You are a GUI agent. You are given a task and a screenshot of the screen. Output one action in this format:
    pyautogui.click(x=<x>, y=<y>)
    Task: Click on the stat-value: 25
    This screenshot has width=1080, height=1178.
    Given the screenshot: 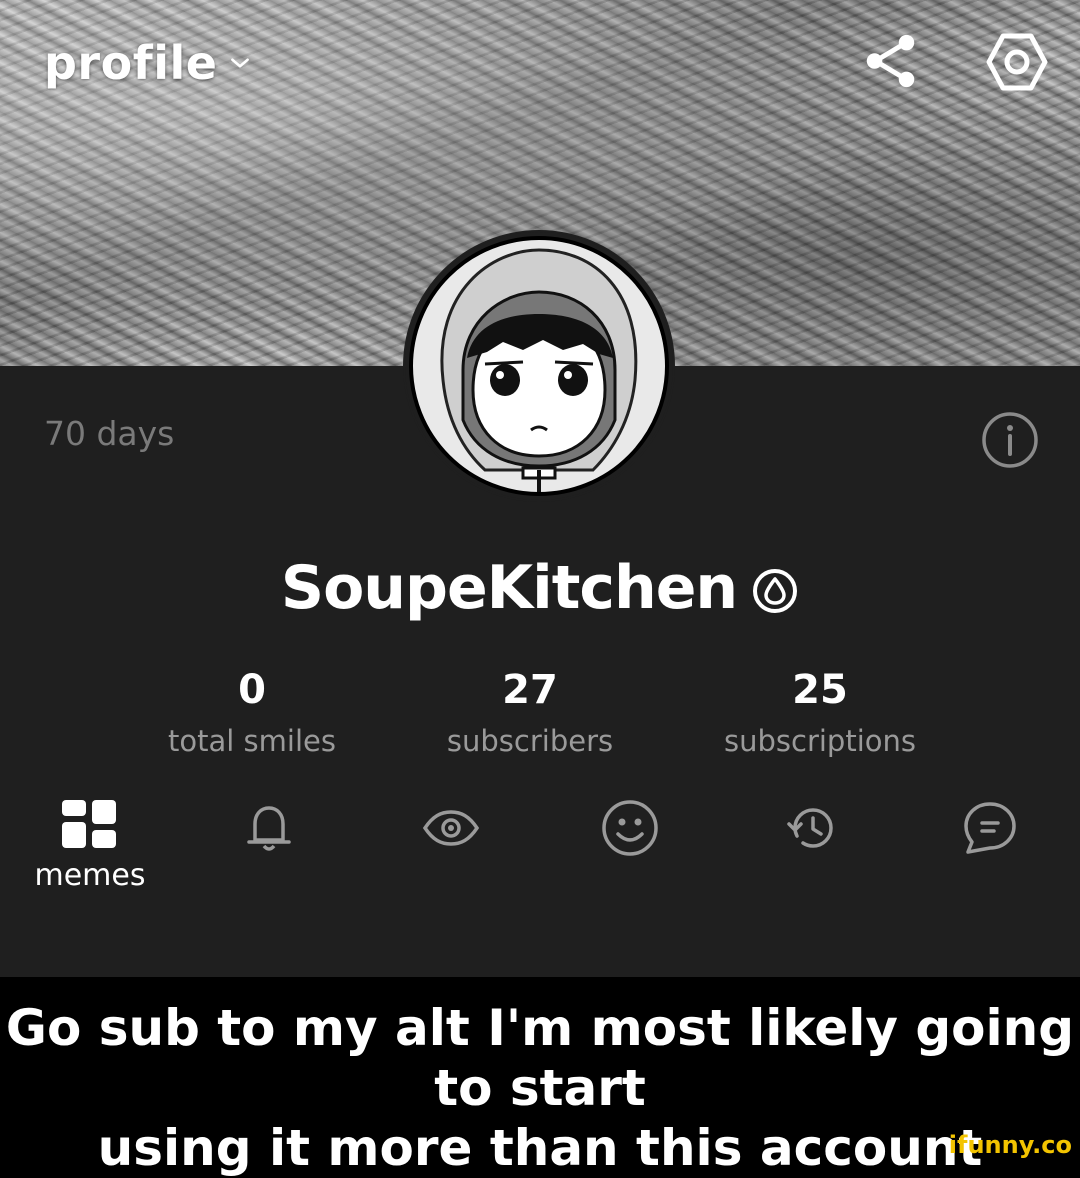 What is the action you would take?
    pyautogui.click(x=820, y=690)
    